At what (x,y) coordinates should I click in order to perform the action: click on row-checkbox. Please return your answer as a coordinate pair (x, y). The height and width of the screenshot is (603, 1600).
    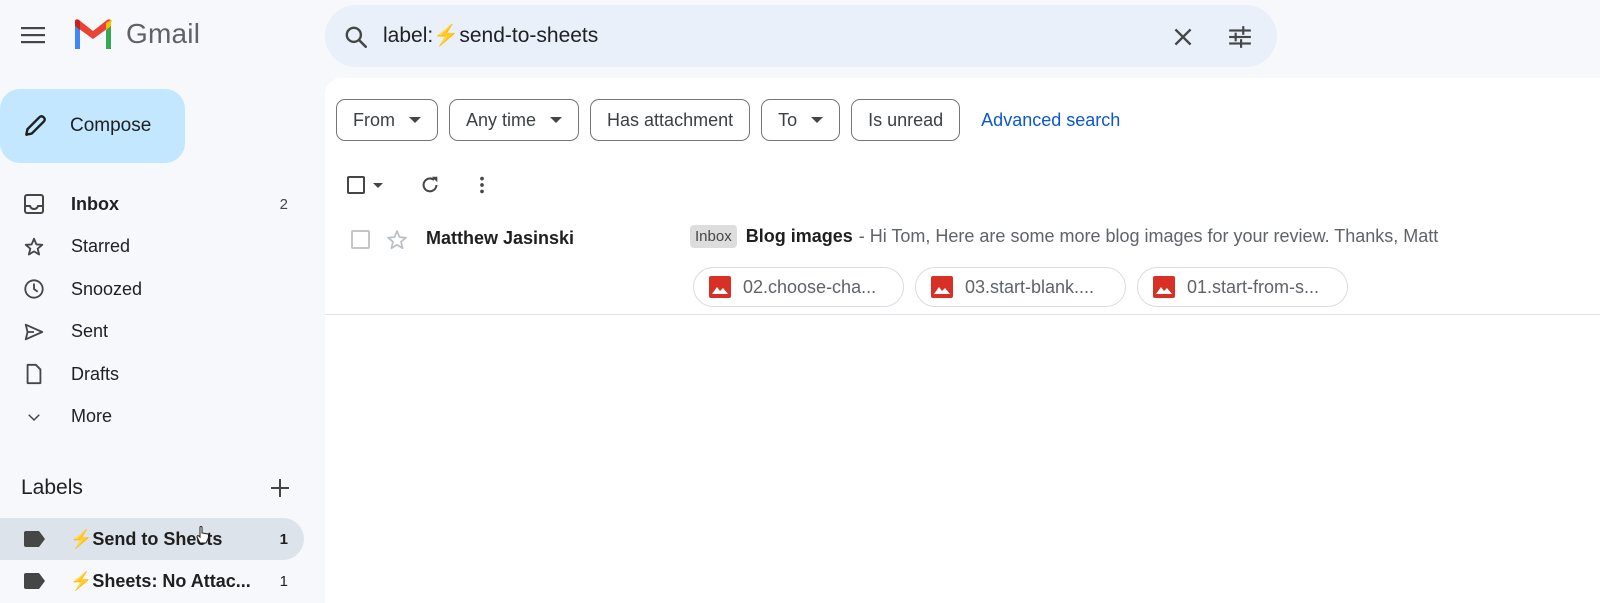
    Looking at the image, I should click on (360, 239).